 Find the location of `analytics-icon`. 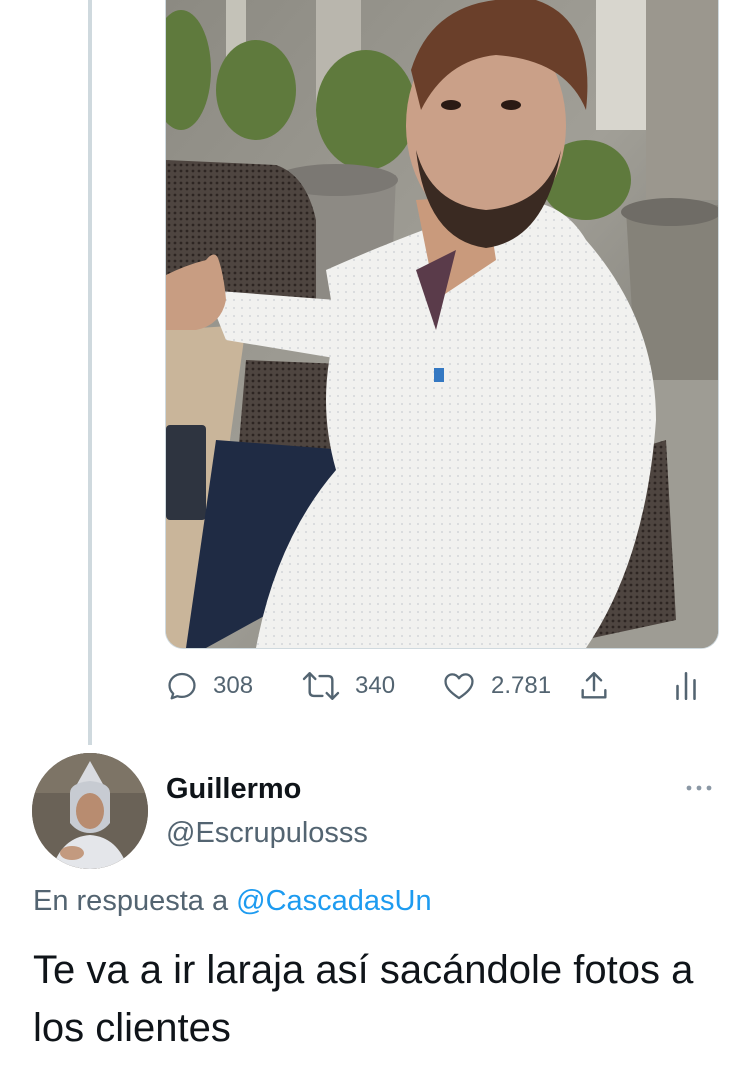

analytics-icon is located at coordinates (686, 686).